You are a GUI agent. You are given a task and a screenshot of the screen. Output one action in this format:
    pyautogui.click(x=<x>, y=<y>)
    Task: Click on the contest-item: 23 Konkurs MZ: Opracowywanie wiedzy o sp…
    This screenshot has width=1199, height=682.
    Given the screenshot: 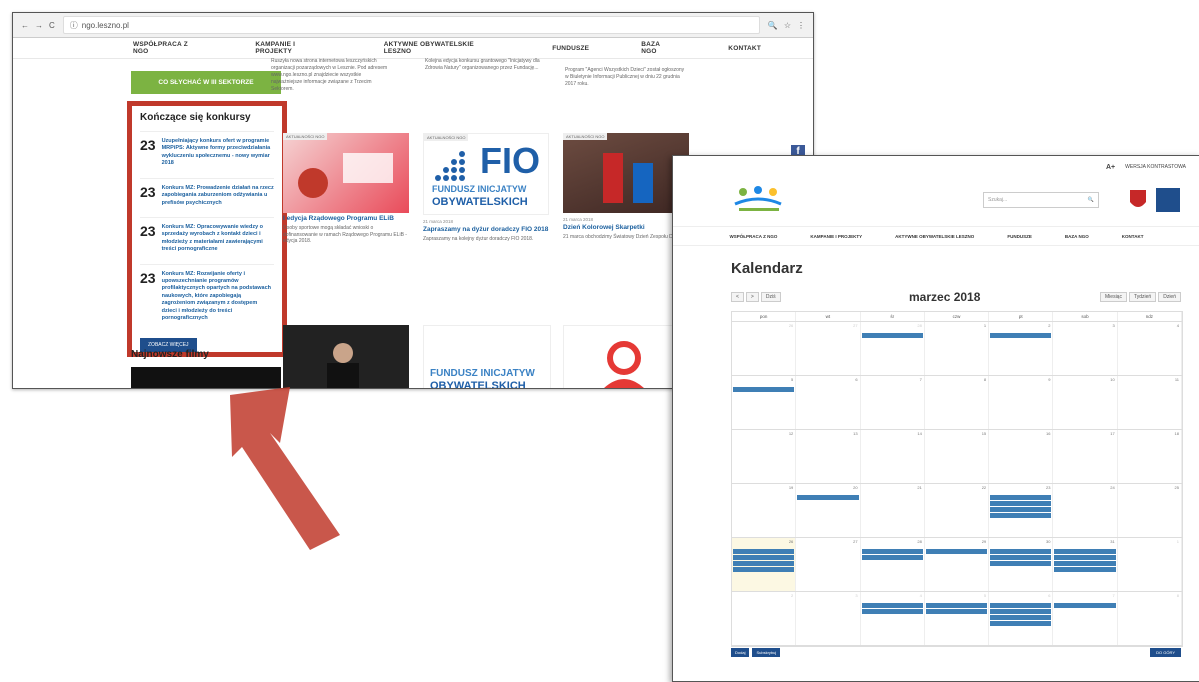 What is the action you would take?
    pyautogui.click(x=207, y=235)
    